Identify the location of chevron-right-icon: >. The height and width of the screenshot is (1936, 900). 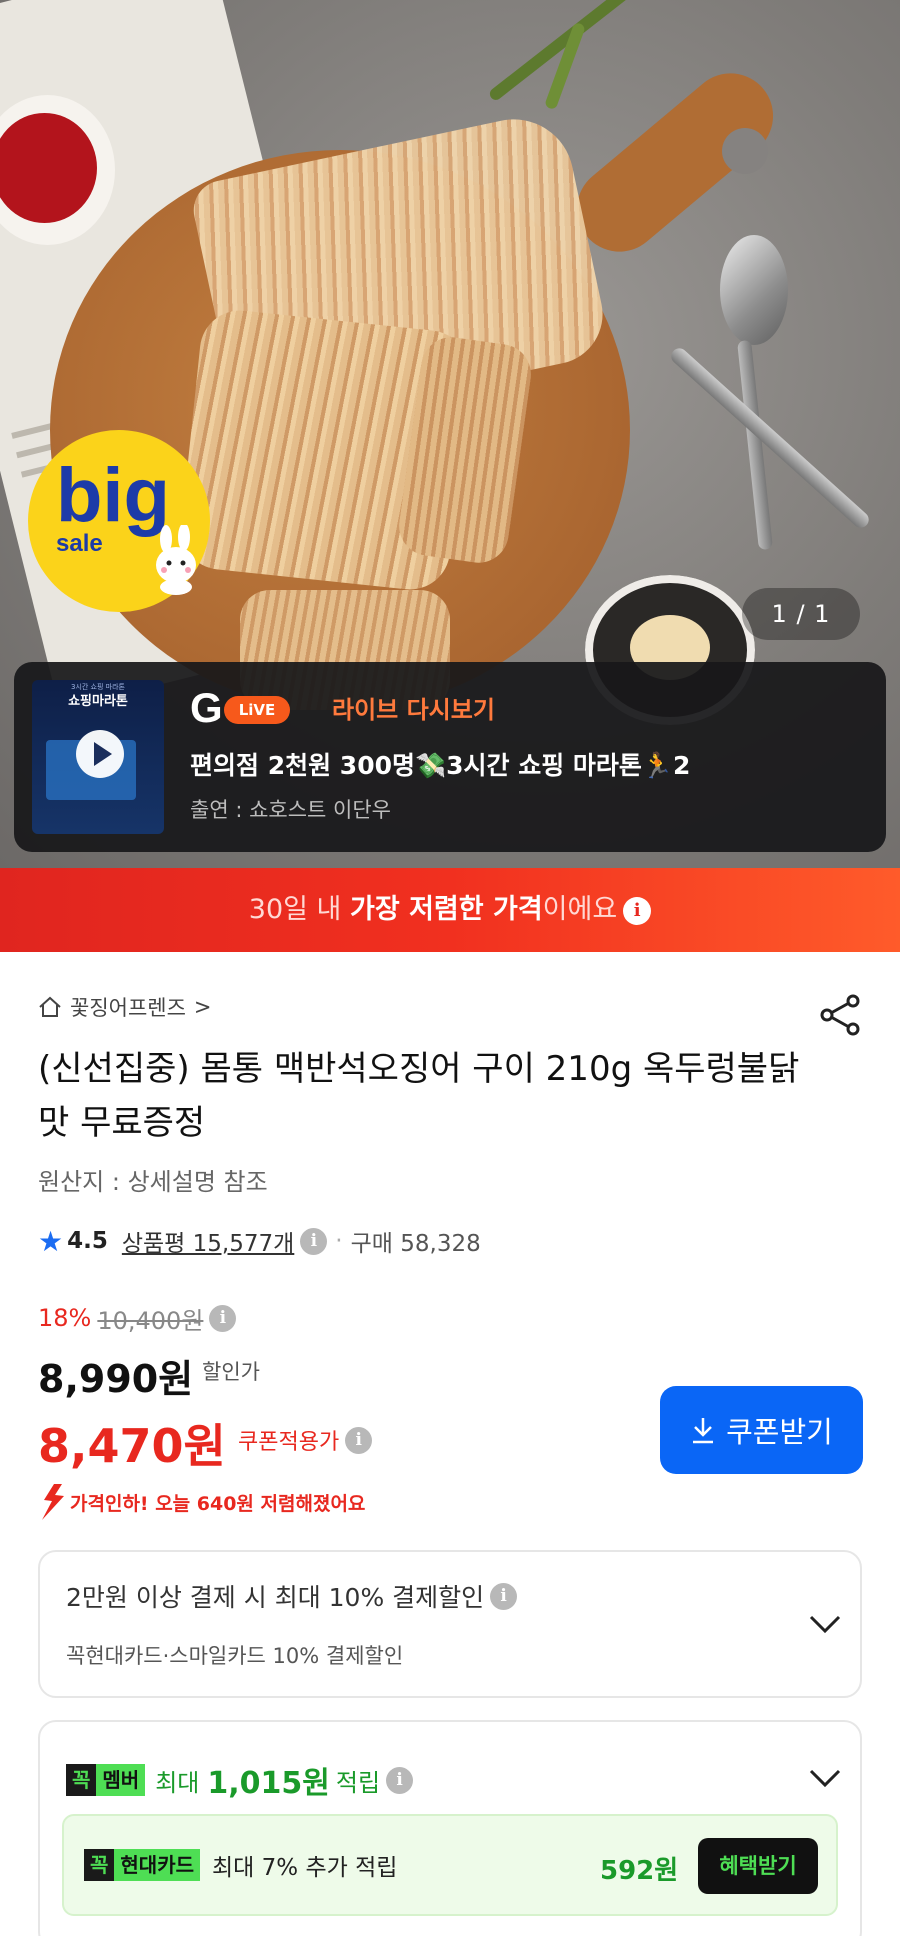
(202, 1007).